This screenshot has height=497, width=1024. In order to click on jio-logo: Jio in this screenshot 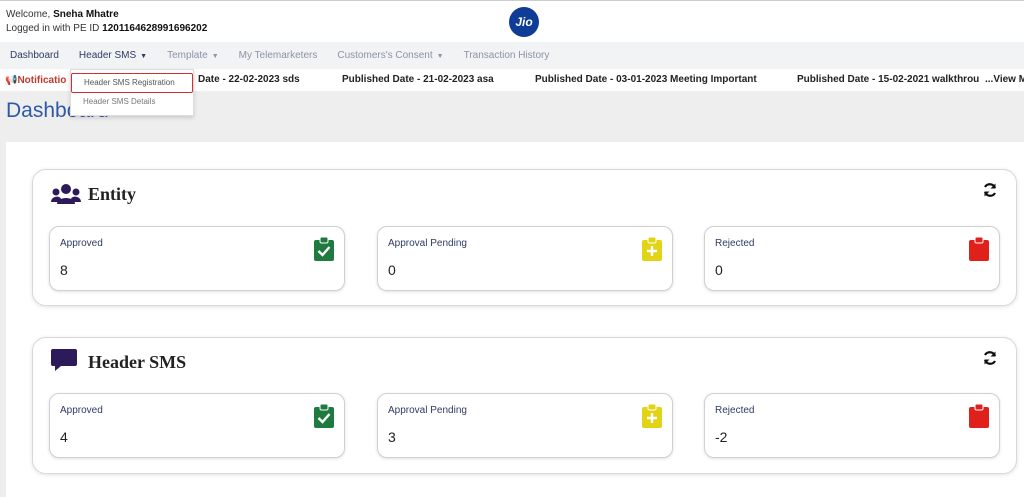, I will do `click(524, 22)`.